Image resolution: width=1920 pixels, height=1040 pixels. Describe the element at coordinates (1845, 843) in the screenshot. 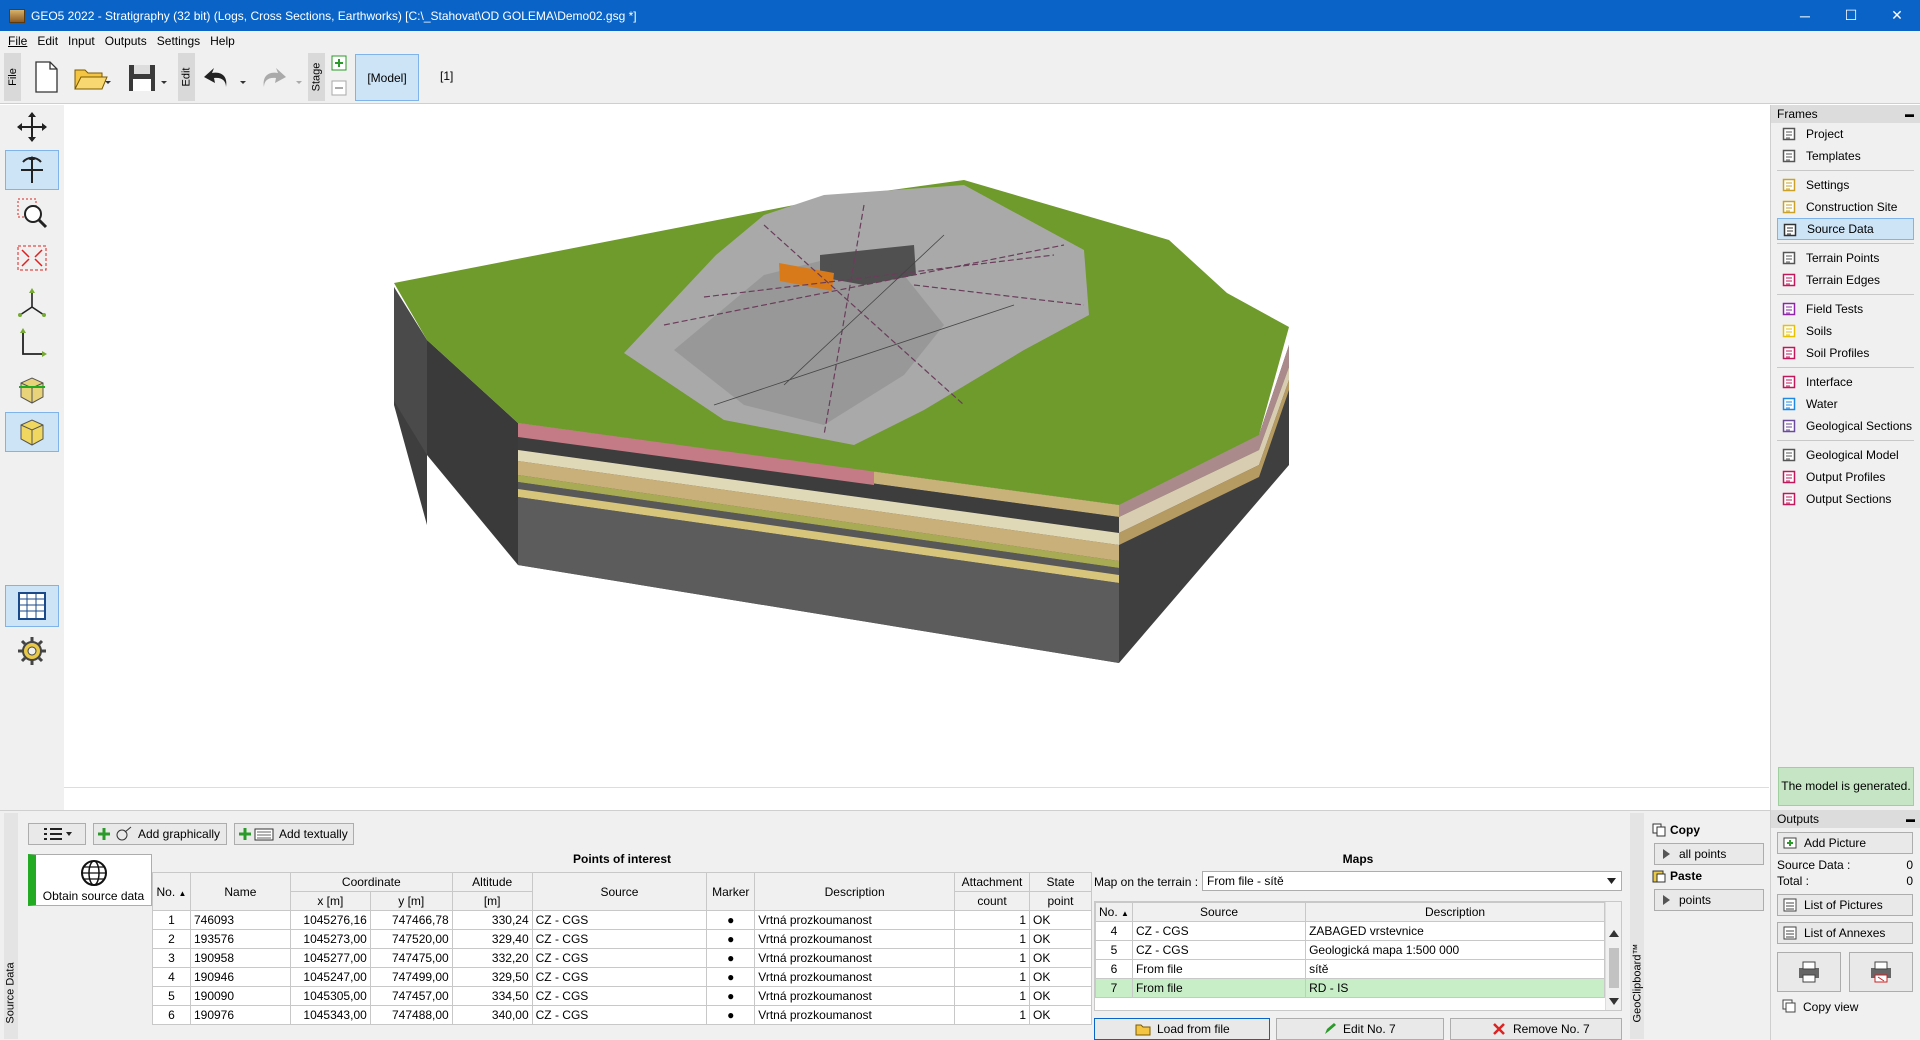

I see `add-picture-button: Add Picture` at that location.